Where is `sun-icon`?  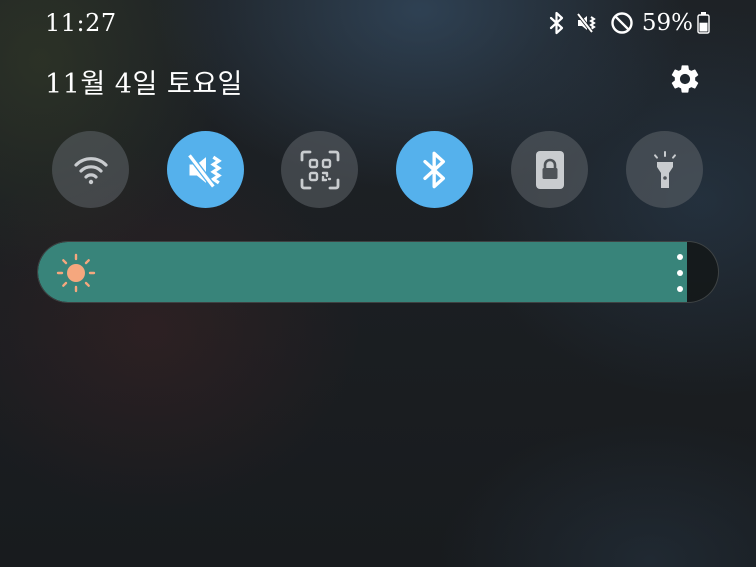
sun-icon is located at coordinates (76, 273).